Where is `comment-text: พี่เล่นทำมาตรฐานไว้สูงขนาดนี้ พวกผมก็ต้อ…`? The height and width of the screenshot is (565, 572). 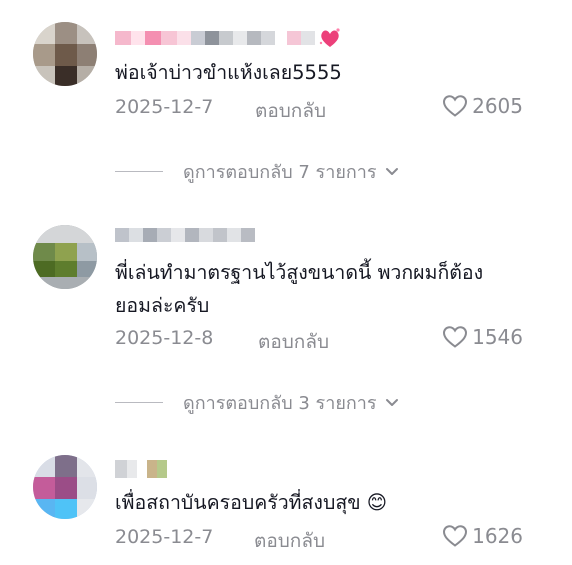 comment-text: พี่เล่นทำมาตรฐานไว้สูงขนาดนี้ พวกผมก็ต้อ… is located at coordinates (320, 289).